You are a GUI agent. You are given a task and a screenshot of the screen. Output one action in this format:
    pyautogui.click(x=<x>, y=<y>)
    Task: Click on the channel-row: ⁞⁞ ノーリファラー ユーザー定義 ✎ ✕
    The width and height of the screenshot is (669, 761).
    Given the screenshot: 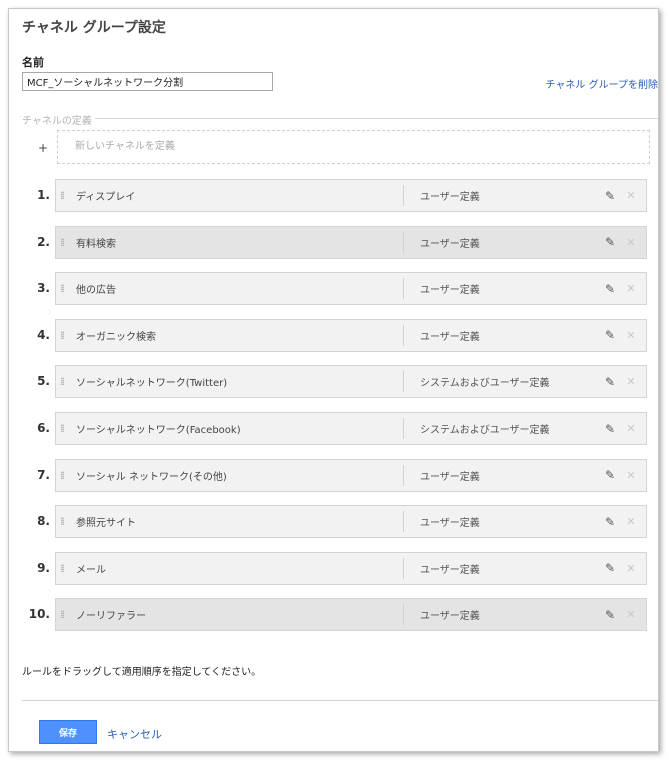 What is the action you would take?
    pyautogui.click(x=351, y=615)
    